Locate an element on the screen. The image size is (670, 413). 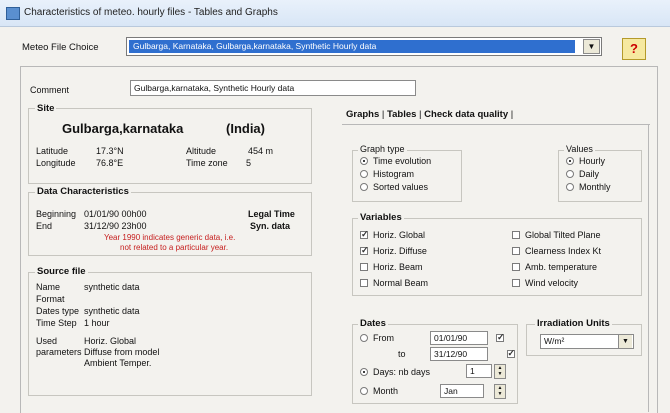
altitude-value: 454 m is located at coordinates (261, 151).